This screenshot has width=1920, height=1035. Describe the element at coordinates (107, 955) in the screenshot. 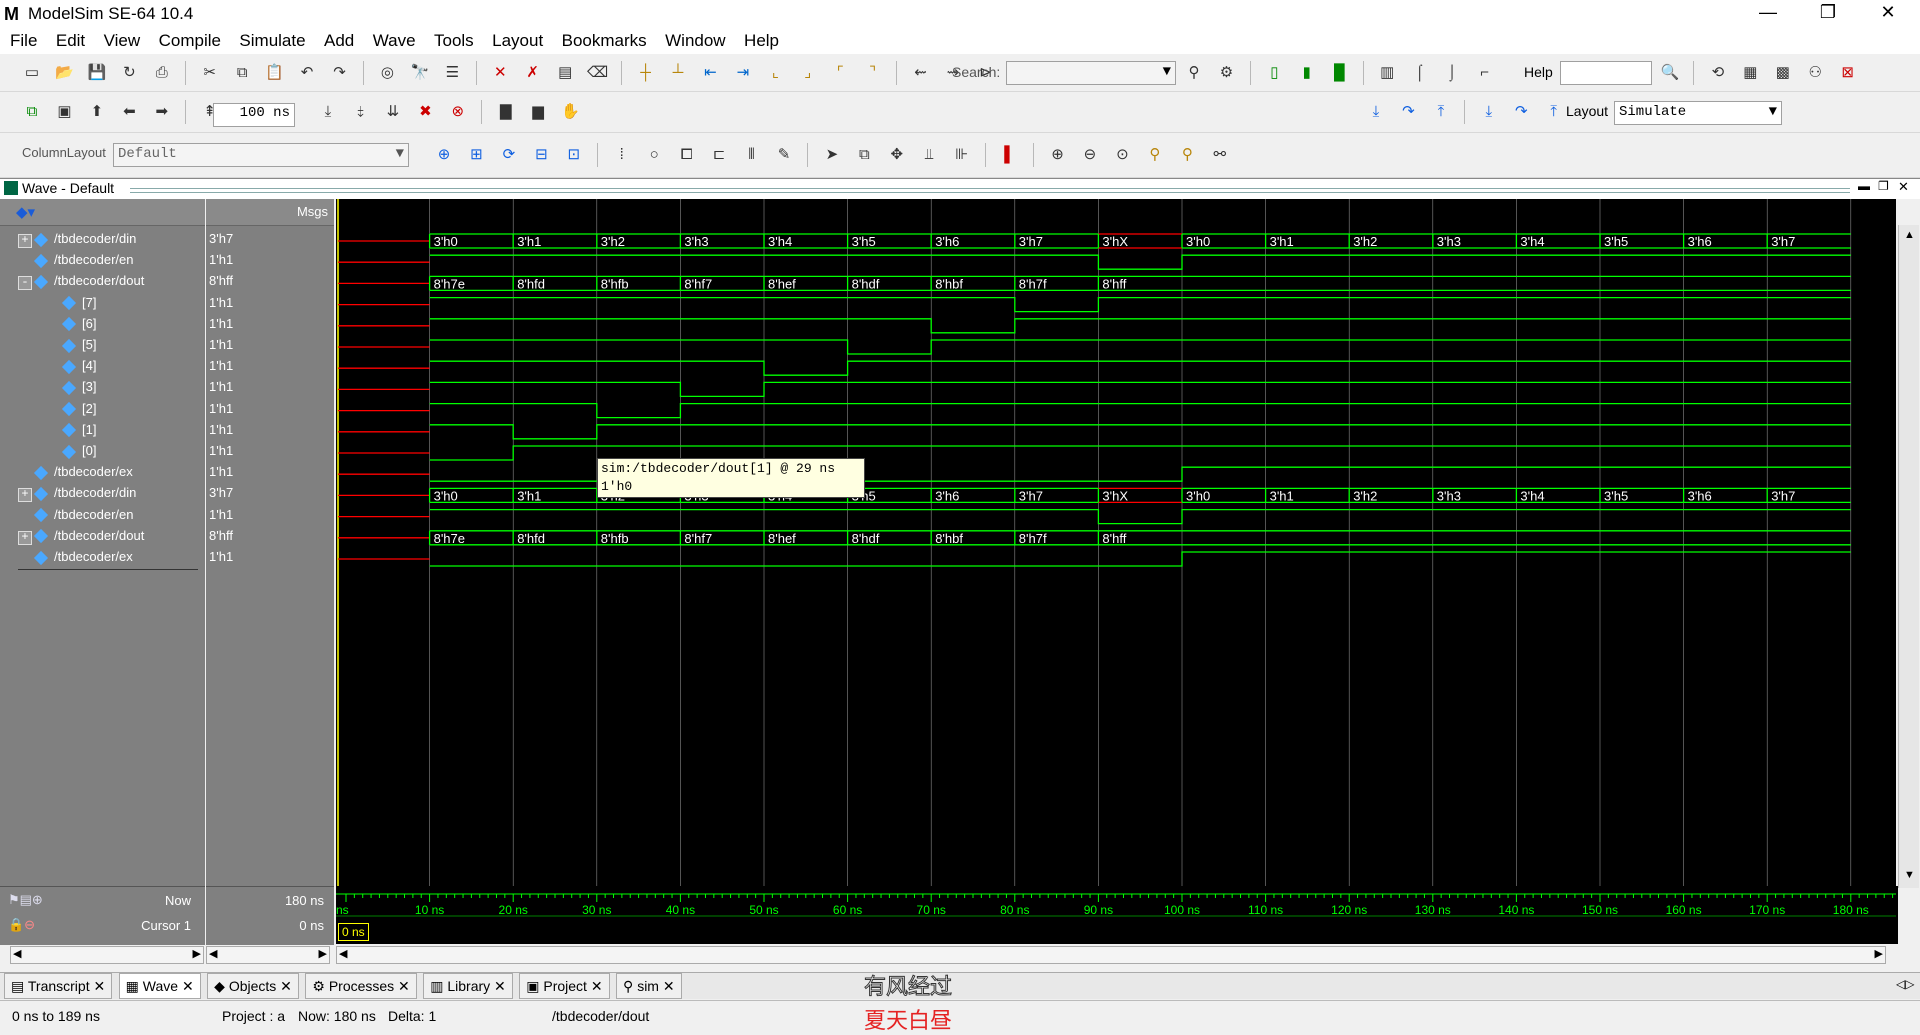

I see `name-hscroll: ◀ ▶` at that location.